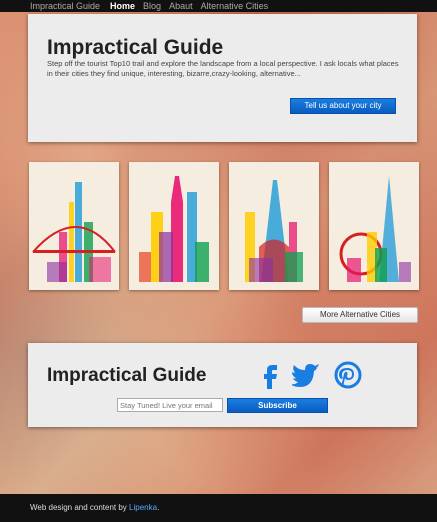 This screenshot has width=437, height=522. I want to click on new-york-skyline-poster-icon, so click(174, 229).